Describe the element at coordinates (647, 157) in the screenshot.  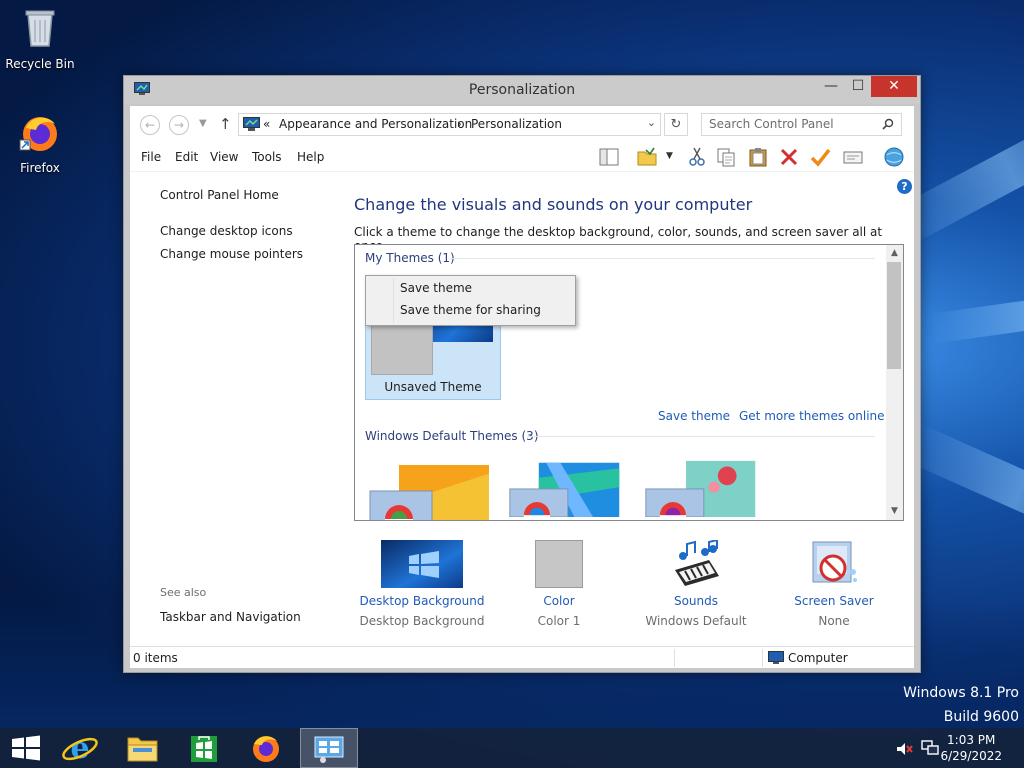
I see `folder-options-icon` at that location.